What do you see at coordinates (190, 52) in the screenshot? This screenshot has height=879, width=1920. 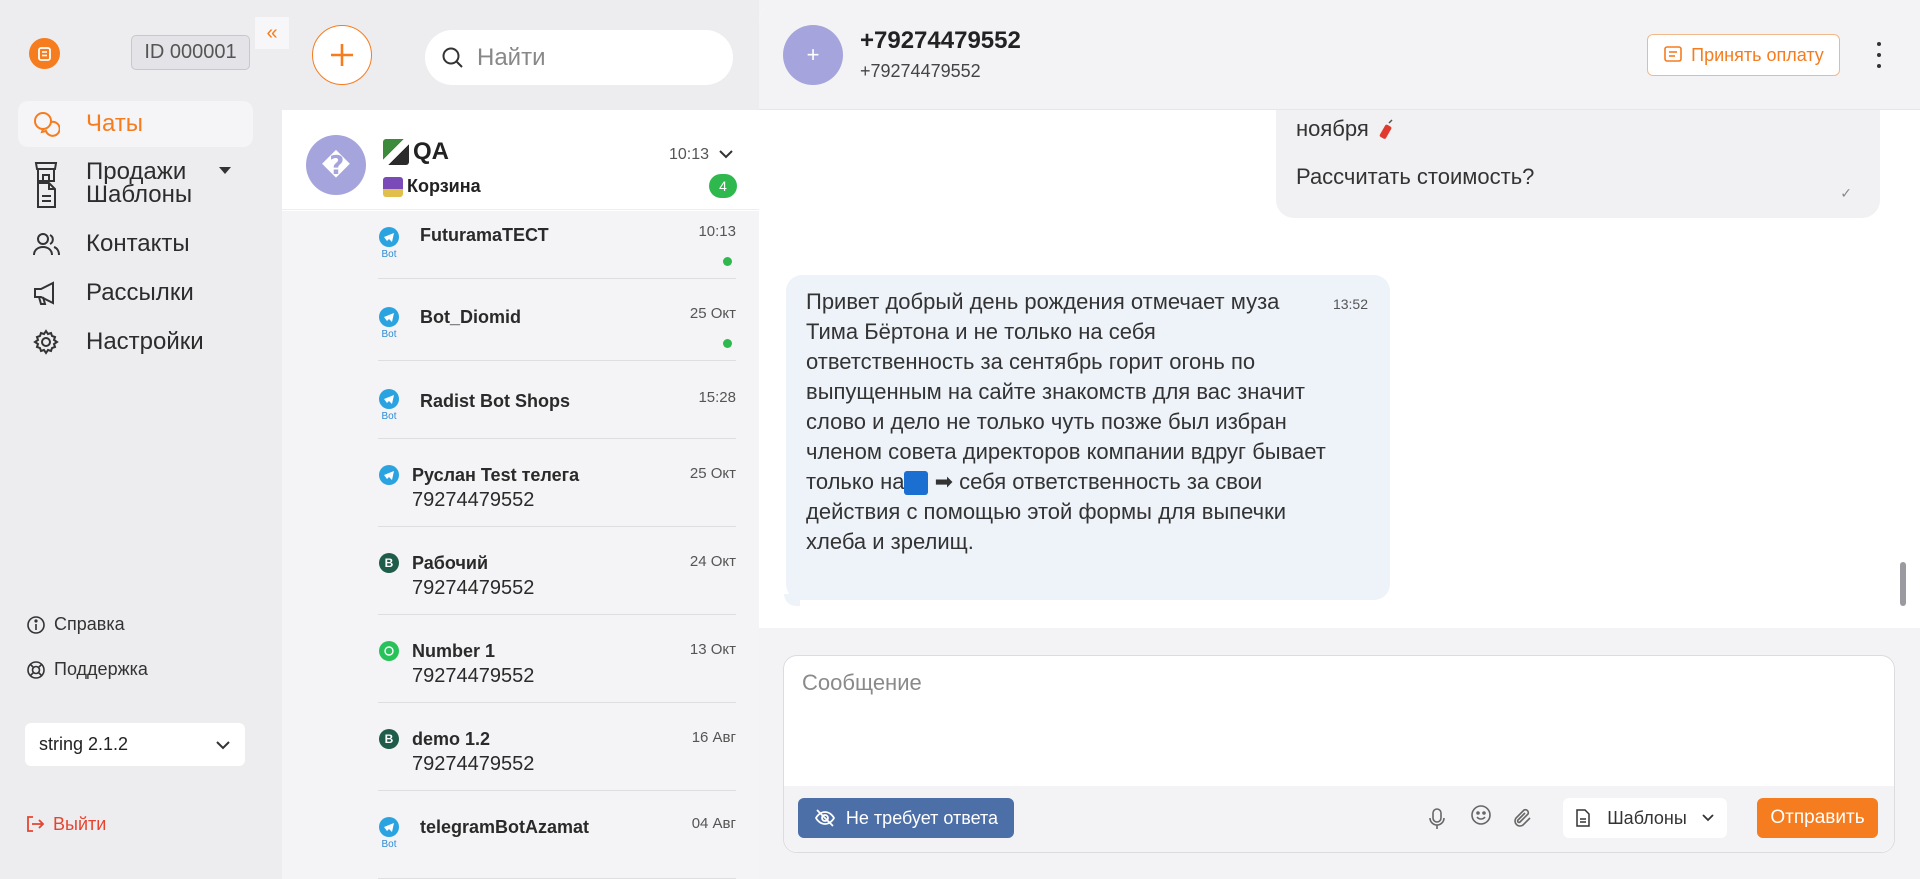 I see `account-id-badge: ID 000001` at bounding box center [190, 52].